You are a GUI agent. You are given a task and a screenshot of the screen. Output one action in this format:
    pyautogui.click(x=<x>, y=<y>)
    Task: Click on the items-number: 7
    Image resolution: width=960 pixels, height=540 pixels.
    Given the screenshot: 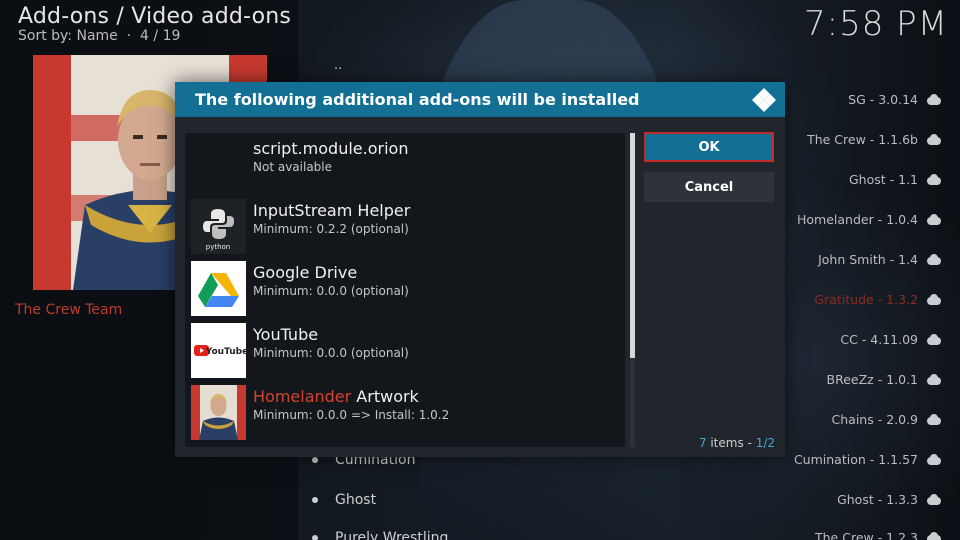 What is the action you would take?
    pyautogui.click(x=702, y=443)
    